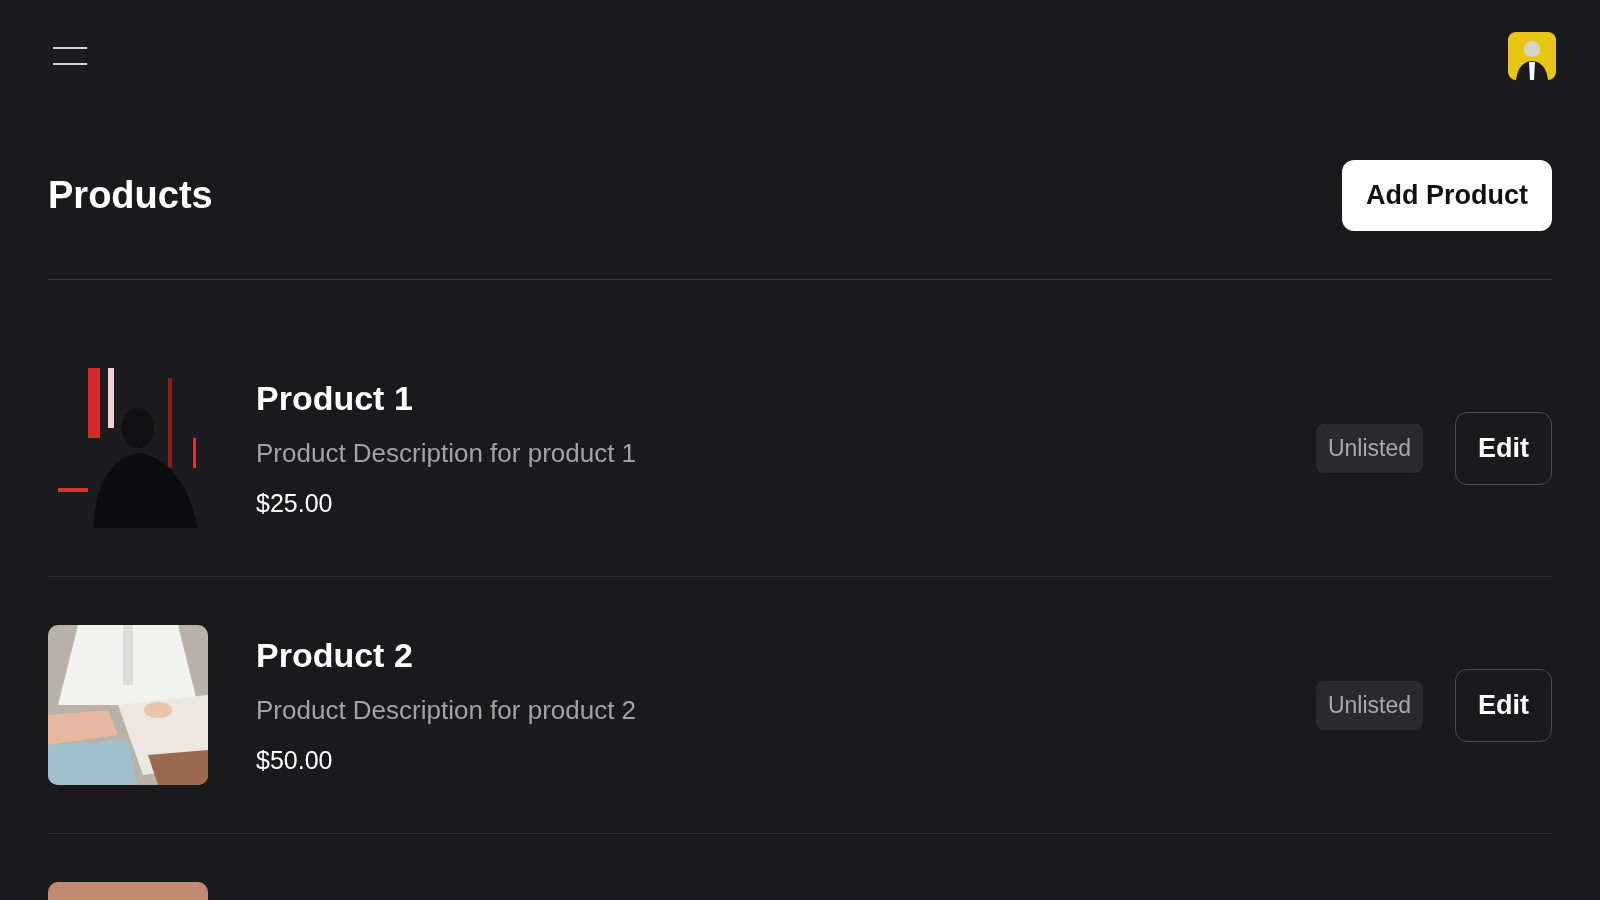 Image resolution: width=1600 pixels, height=900 pixels. Describe the element at coordinates (295, 760) in the screenshot. I see `product-price: $50.00` at that location.